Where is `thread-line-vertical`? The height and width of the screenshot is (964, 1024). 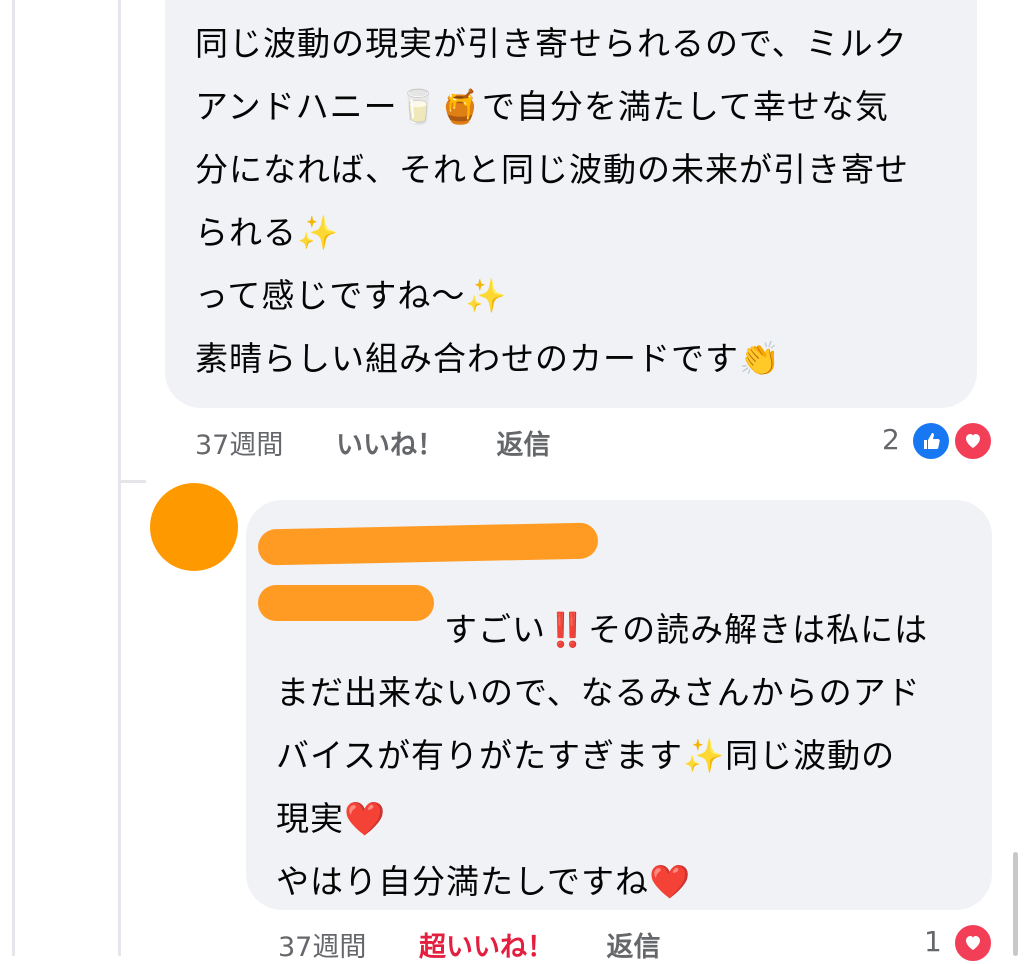 thread-line-vertical is located at coordinates (13, 478).